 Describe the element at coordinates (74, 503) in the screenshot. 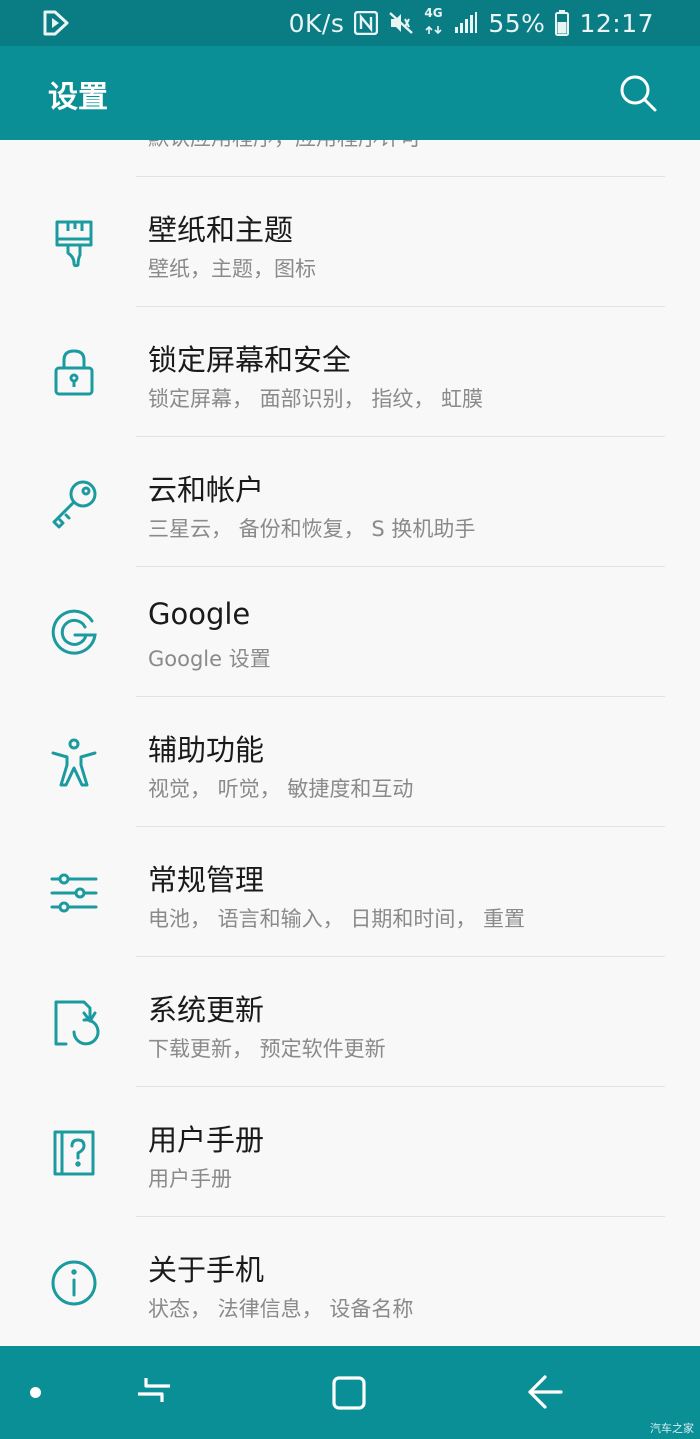

I see `key-icon` at that location.